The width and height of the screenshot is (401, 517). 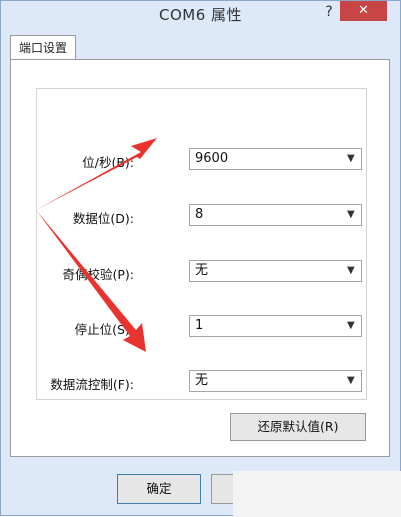 I want to click on parity-value: 无, so click(x=202, y=270).